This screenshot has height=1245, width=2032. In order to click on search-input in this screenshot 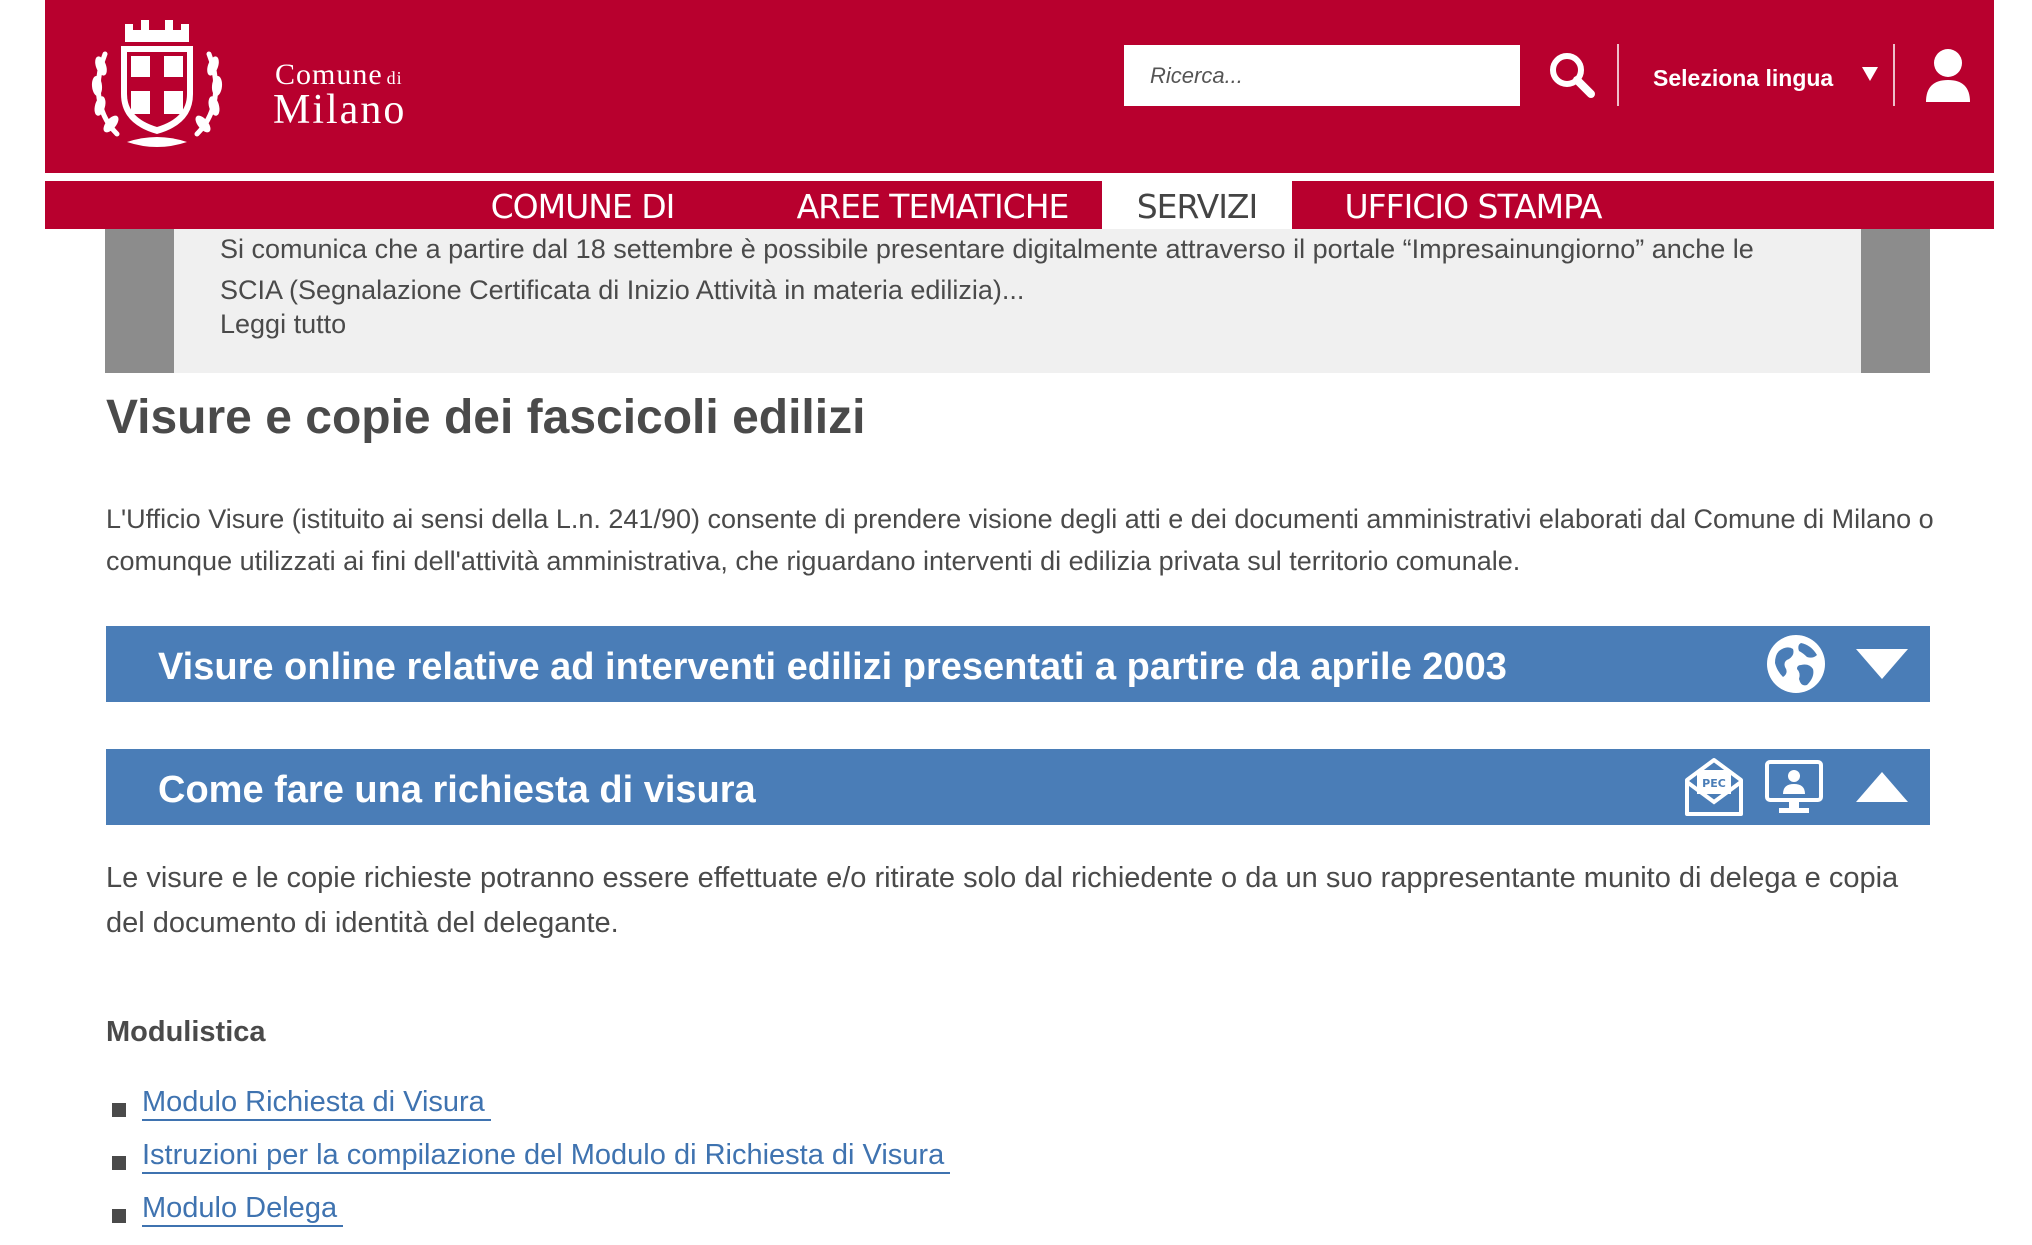, I will do `click(1322, 75)`.